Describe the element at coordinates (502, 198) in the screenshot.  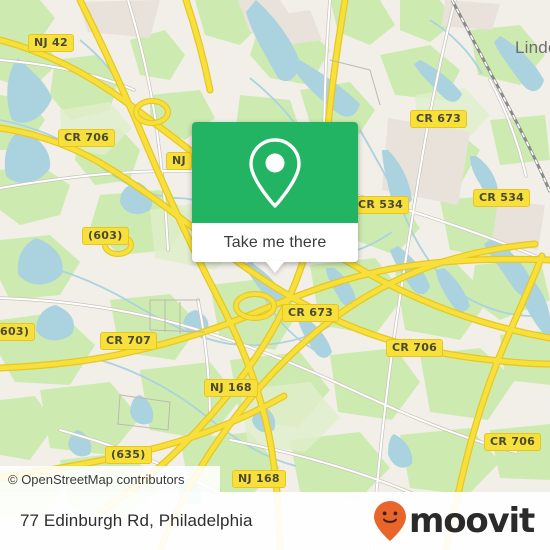
I see `shield-cr-534-e: CR 534` at that location.